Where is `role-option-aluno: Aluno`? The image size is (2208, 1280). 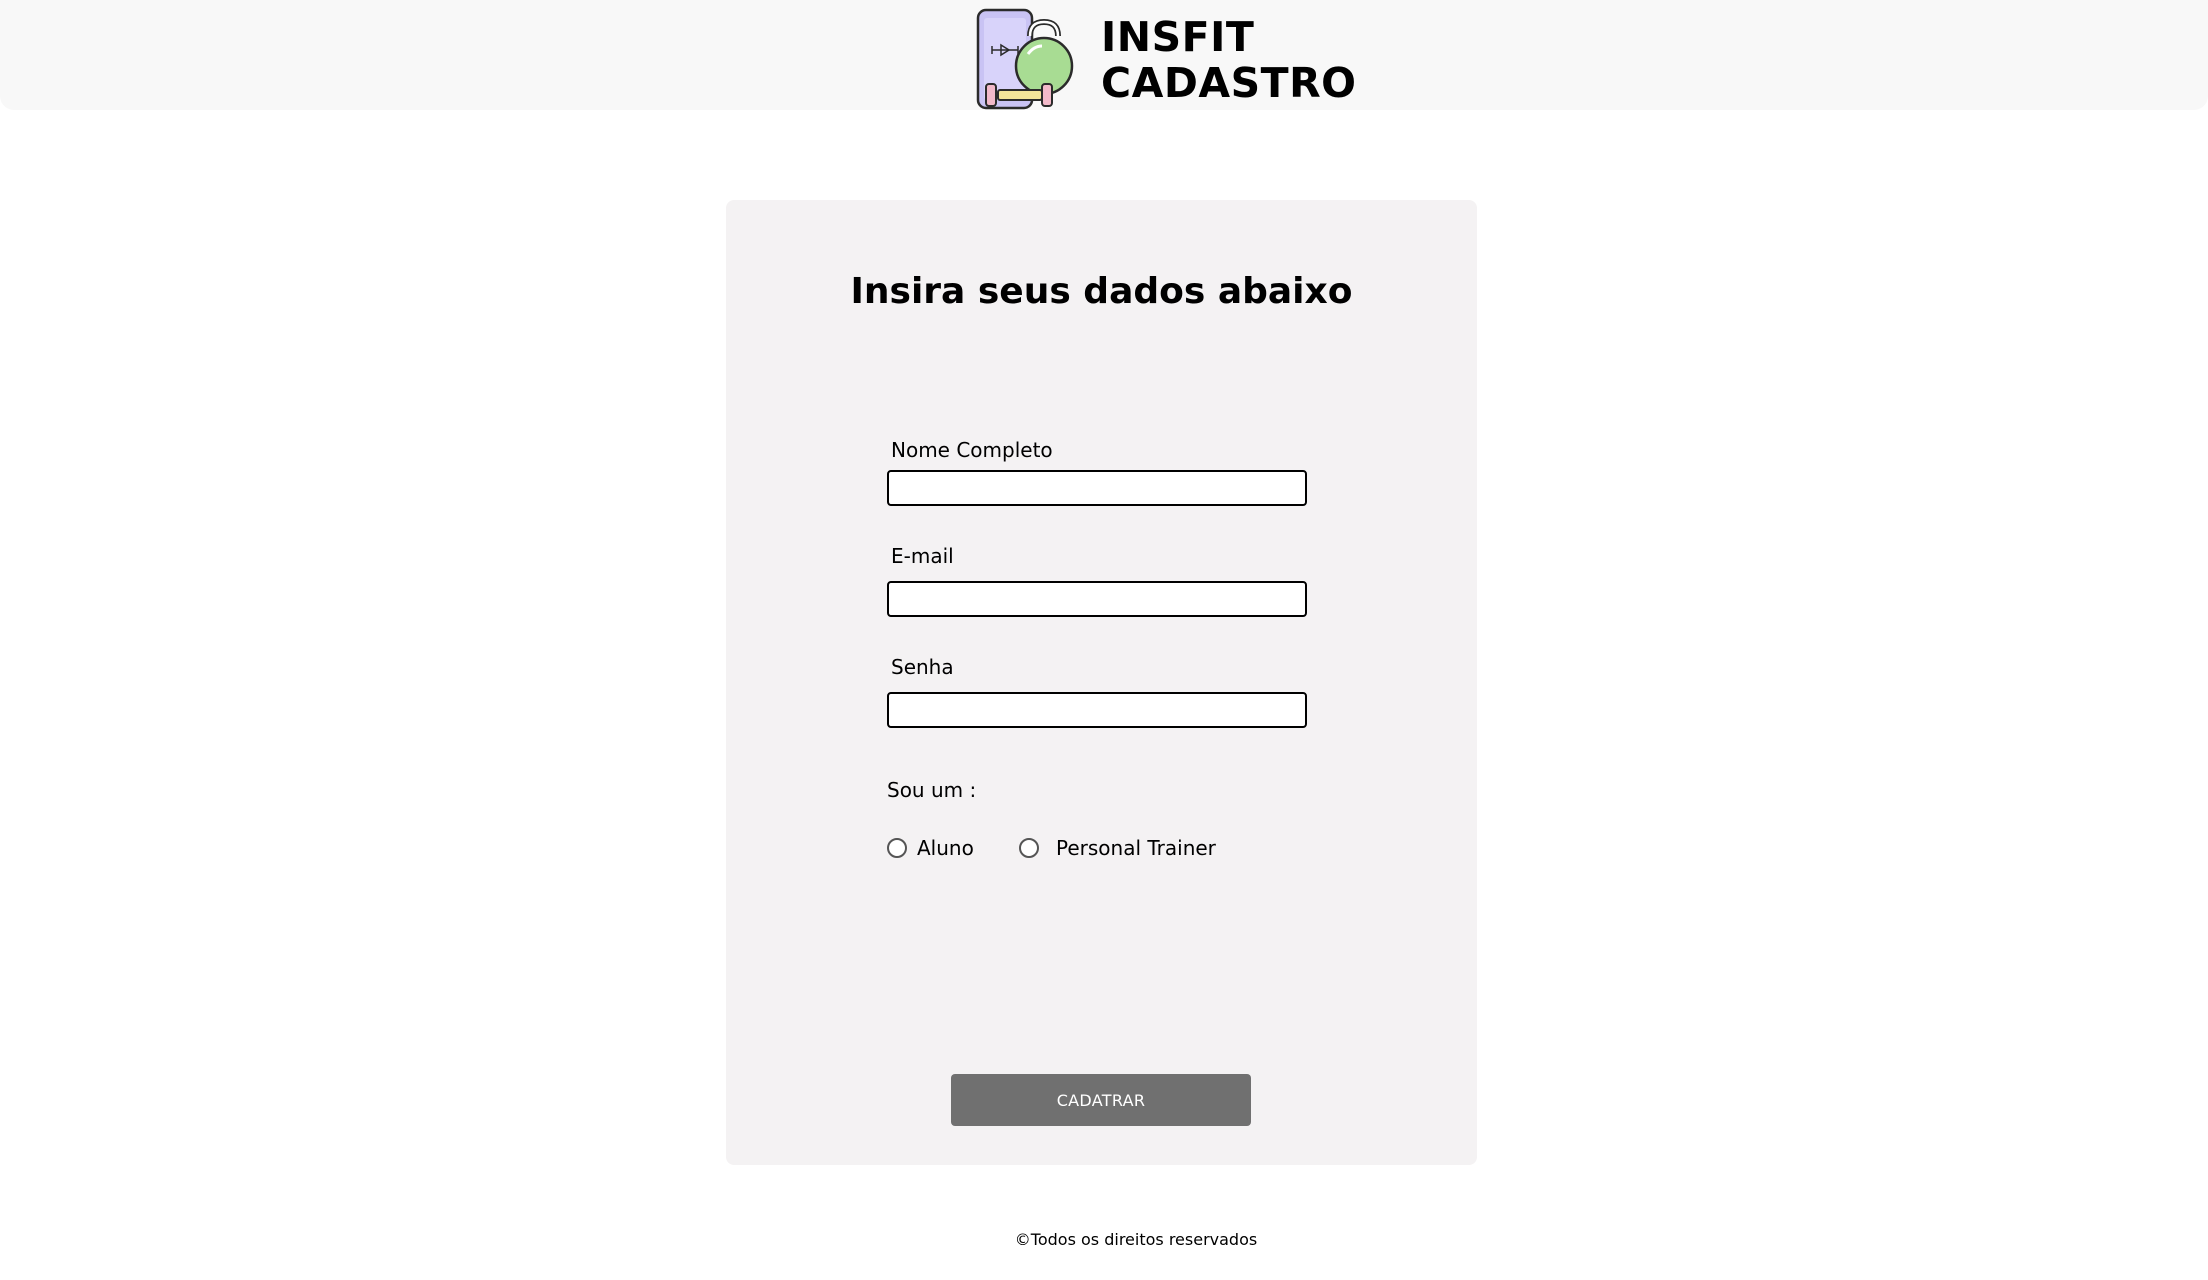 role-option-aluno: Aluno is located at coordinates (930, 848).